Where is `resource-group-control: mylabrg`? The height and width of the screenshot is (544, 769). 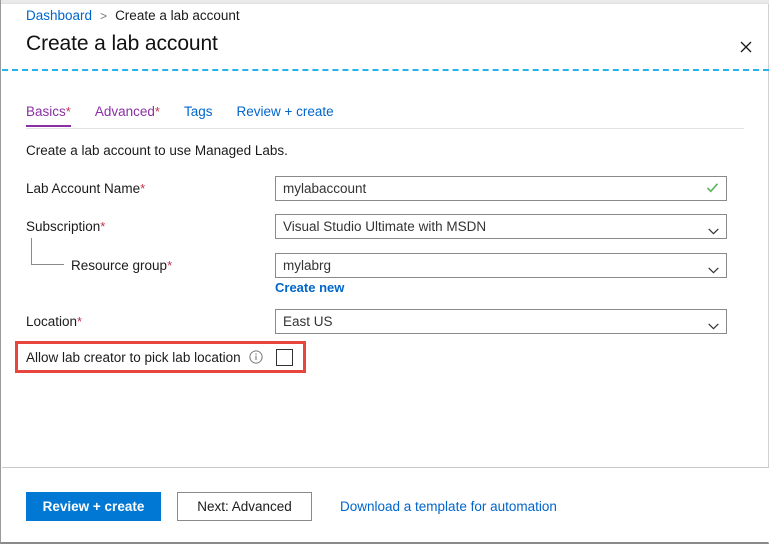
resource-group-control: mylabrg is located at coordinates (501, 265).